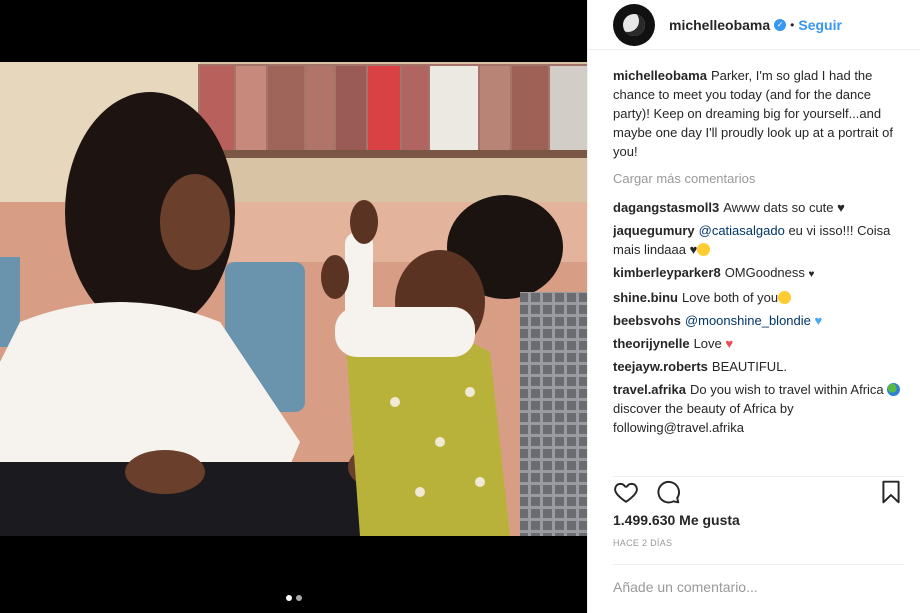  Describe the element at coordinates (894, 389) in the screenshot. I see `globe-emoji-icon` at that location.